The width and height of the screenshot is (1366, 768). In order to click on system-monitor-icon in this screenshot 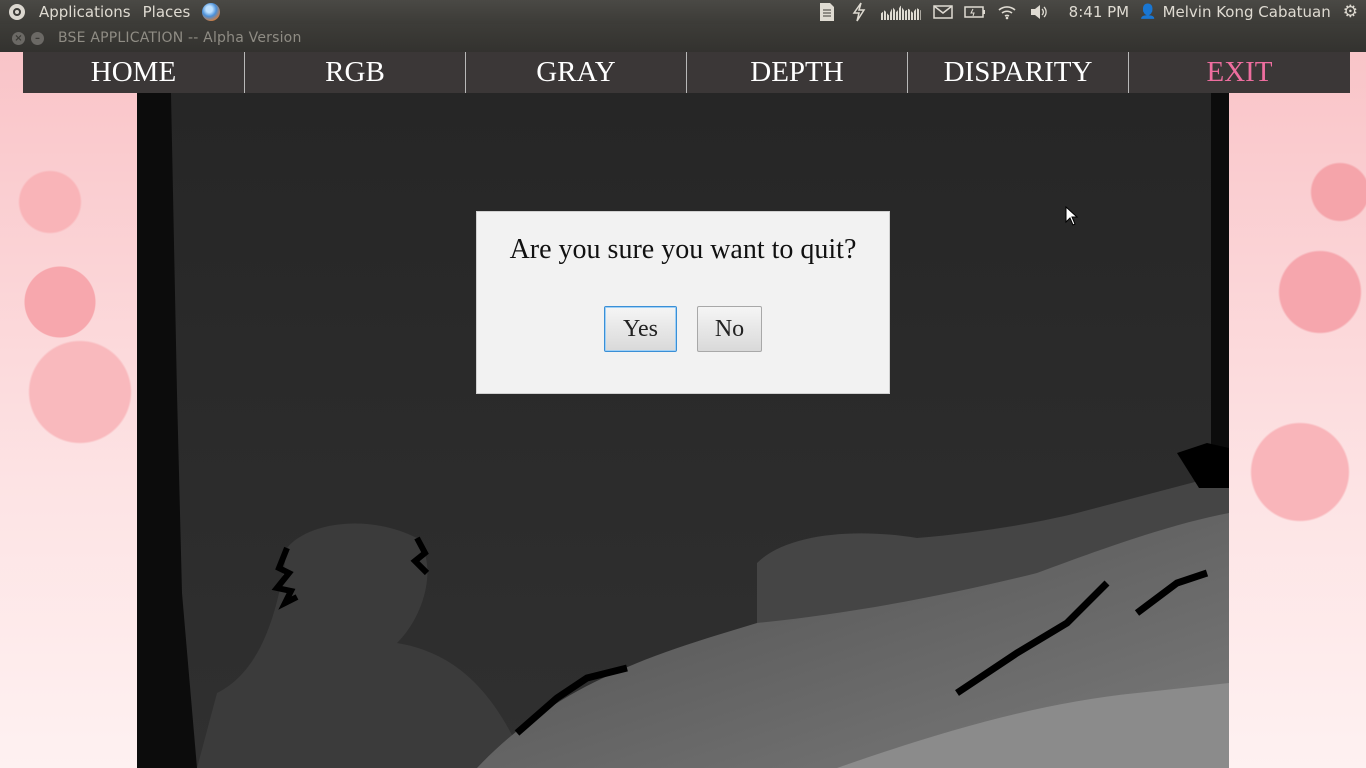, I will do `click(900, 12)`.